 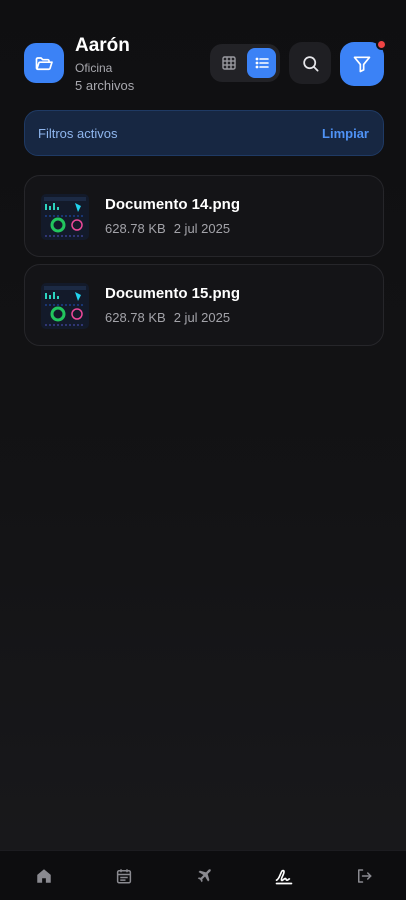 I want to click on plane-icon, so click(x=204, y=876).